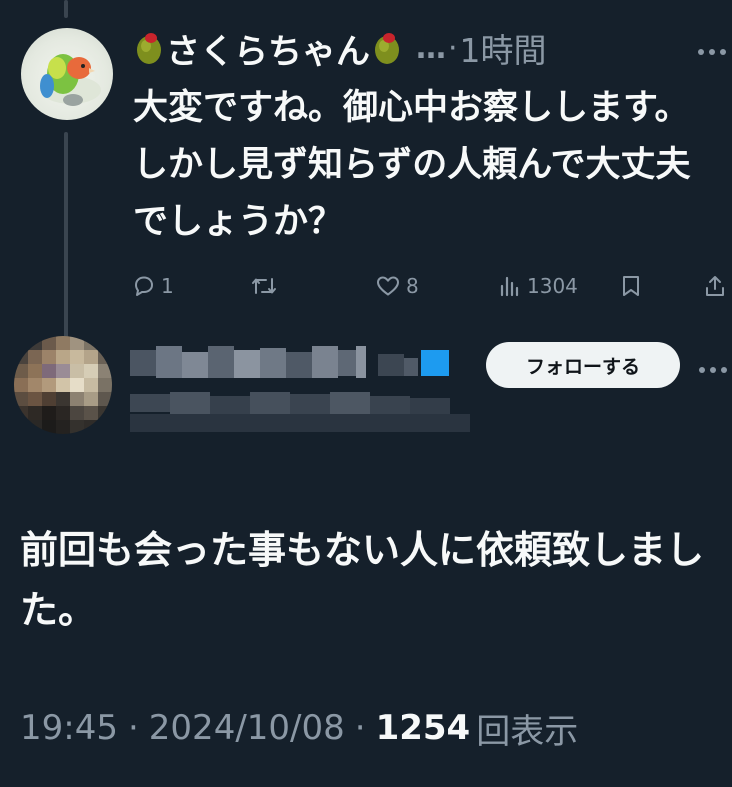  I want to click on view-count: 1304, so click(552, 286).